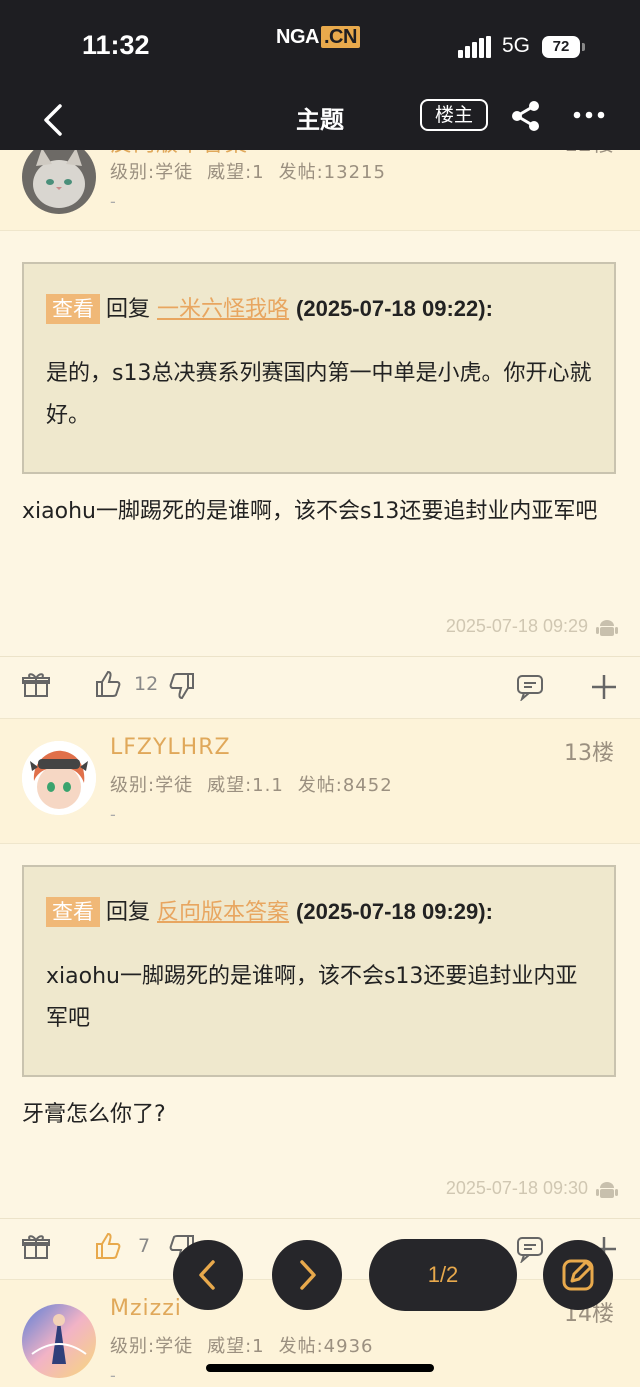  What do you see at coordinates (332, 172) in the screenshot?
I see `post-count: 发帖:13215` at bounding box center [332, 172].